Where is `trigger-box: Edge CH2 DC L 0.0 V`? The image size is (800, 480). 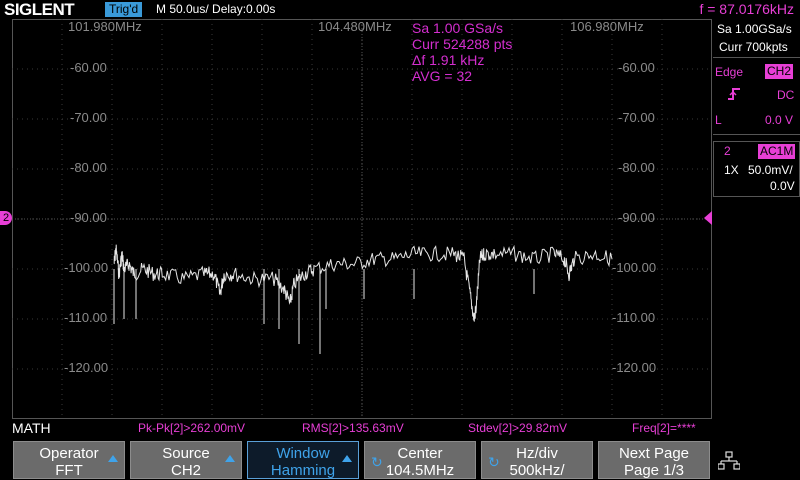
trigger-box: Edge CH2 DC L 0.0 V is located at coordinates (756, 98).